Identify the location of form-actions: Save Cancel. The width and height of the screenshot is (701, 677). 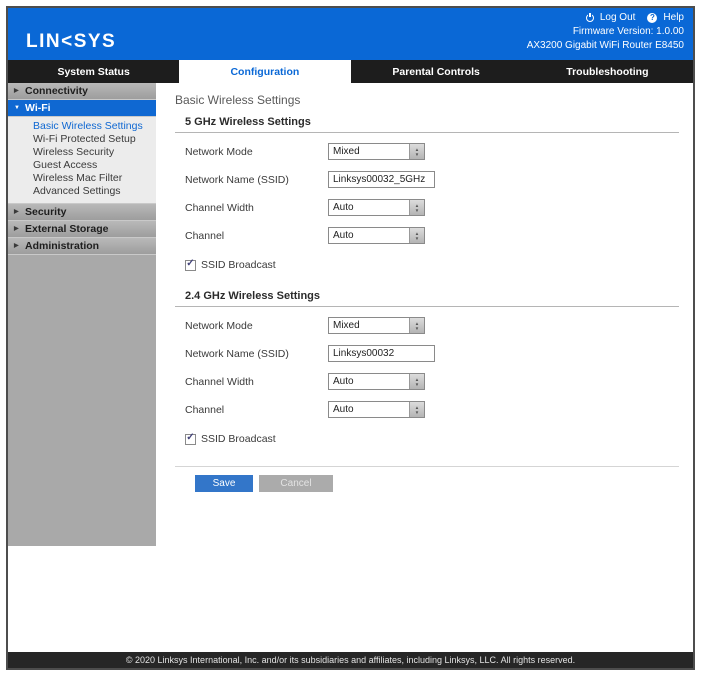
(427, 479).